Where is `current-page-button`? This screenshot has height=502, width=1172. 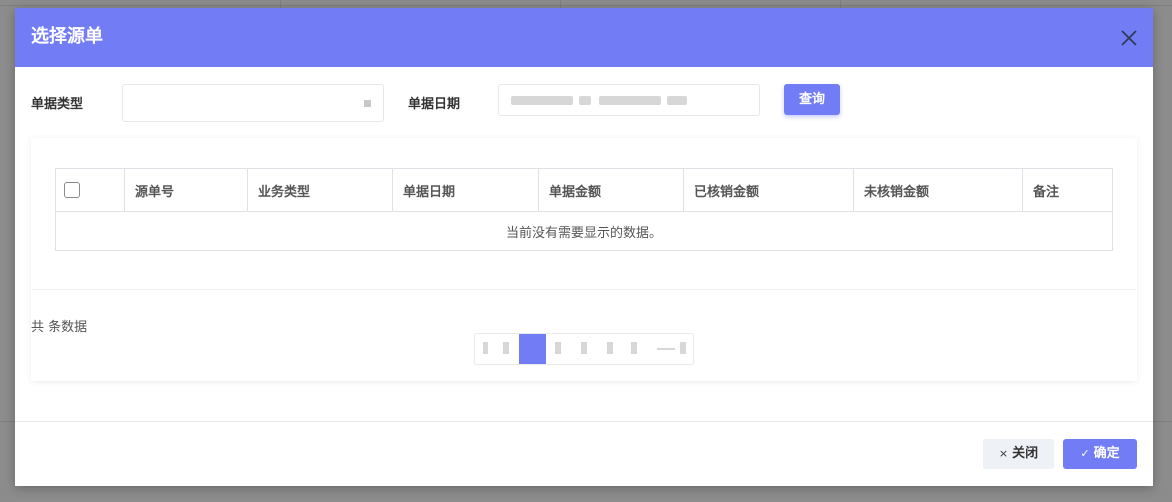
current-page-button is located at coordinates (532, 349).